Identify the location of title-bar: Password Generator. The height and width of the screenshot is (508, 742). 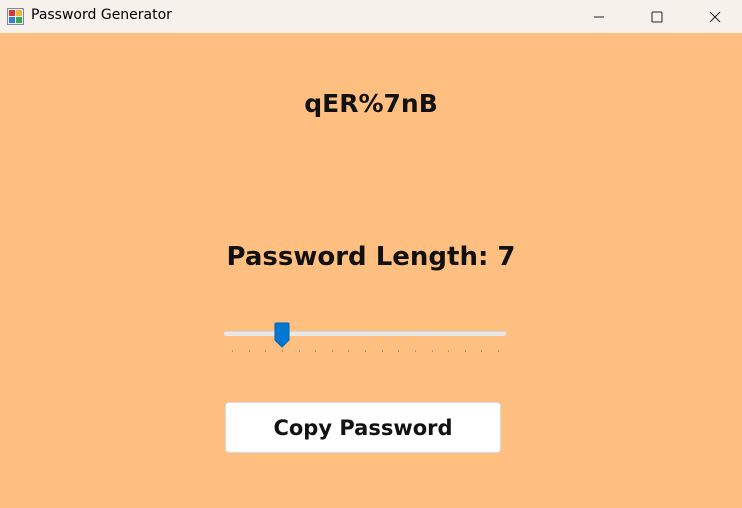
(371, 16).